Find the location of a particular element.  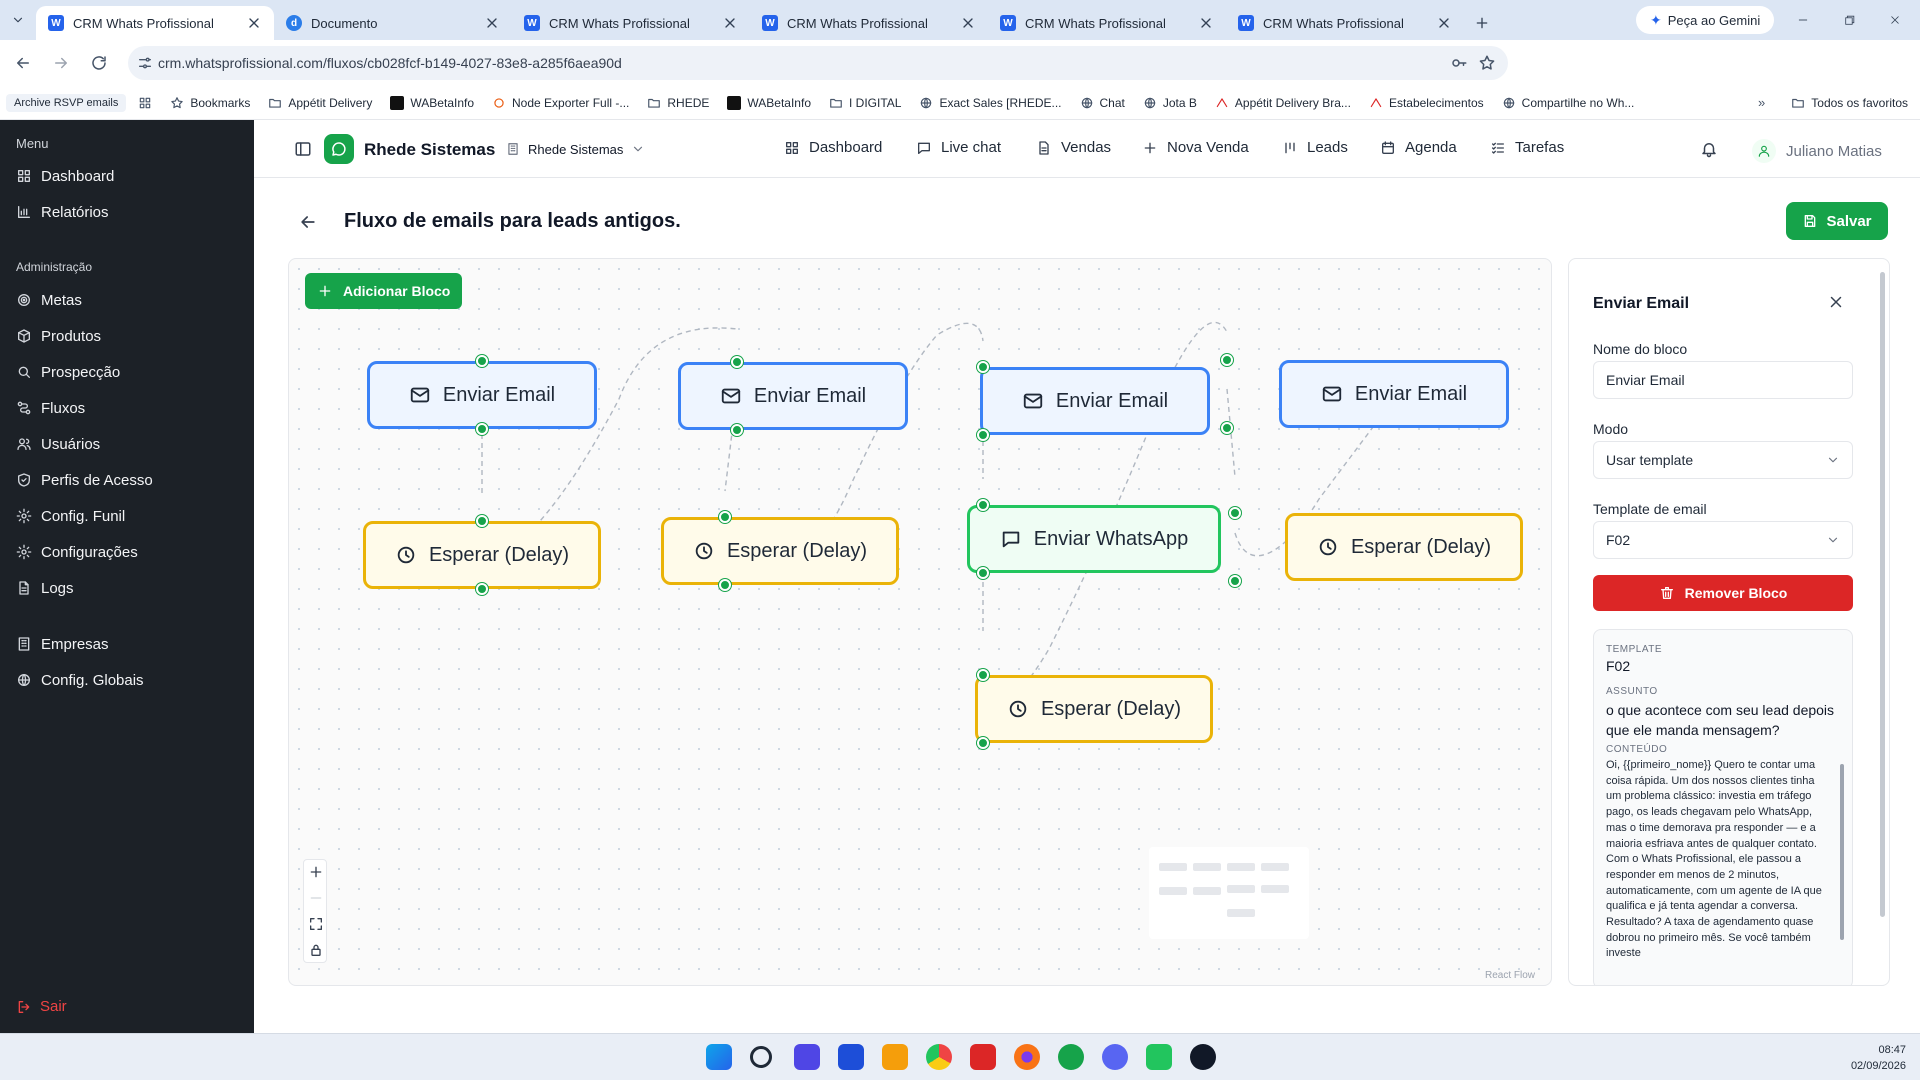

browser-tab: d Documento is located at coordinates (393, 23).